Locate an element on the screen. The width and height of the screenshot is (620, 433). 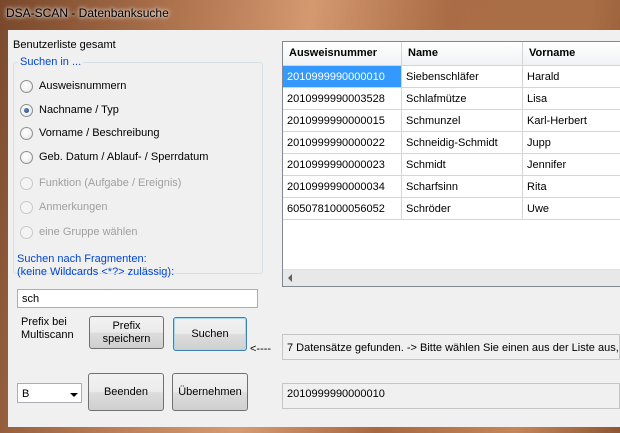
grid-header: Ausweisnummer Name Vorname is located at coordinates (451, 54).